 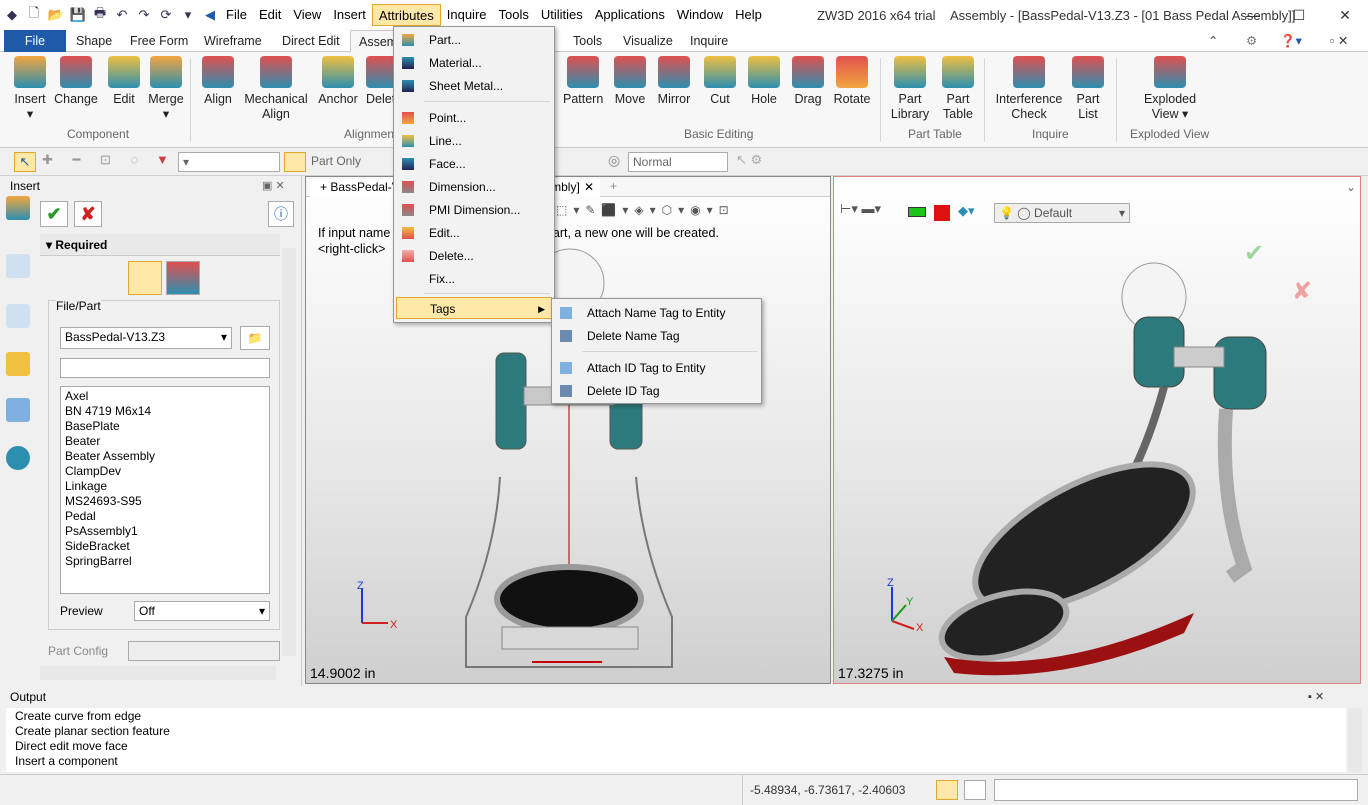 I want to click on tab-direct-edit: Direct Edit, so click(x=311, y=41).